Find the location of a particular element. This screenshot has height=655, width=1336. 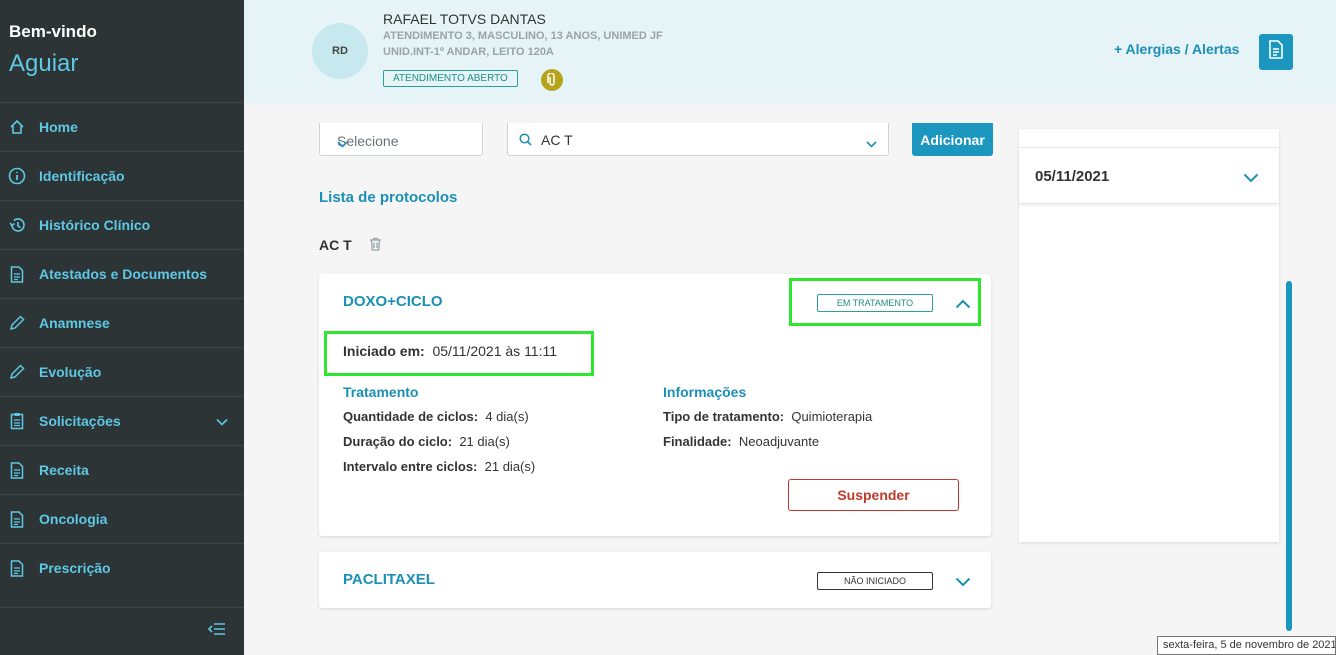

sidebar-item-label: Oncologia is located at coordinates (73, 519).